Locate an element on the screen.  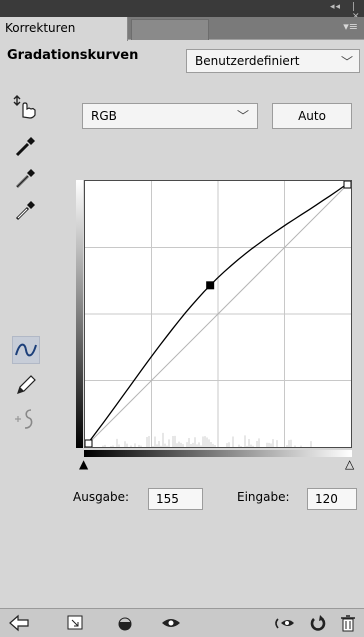
pencil-icon is located at coordinates (26, 386).